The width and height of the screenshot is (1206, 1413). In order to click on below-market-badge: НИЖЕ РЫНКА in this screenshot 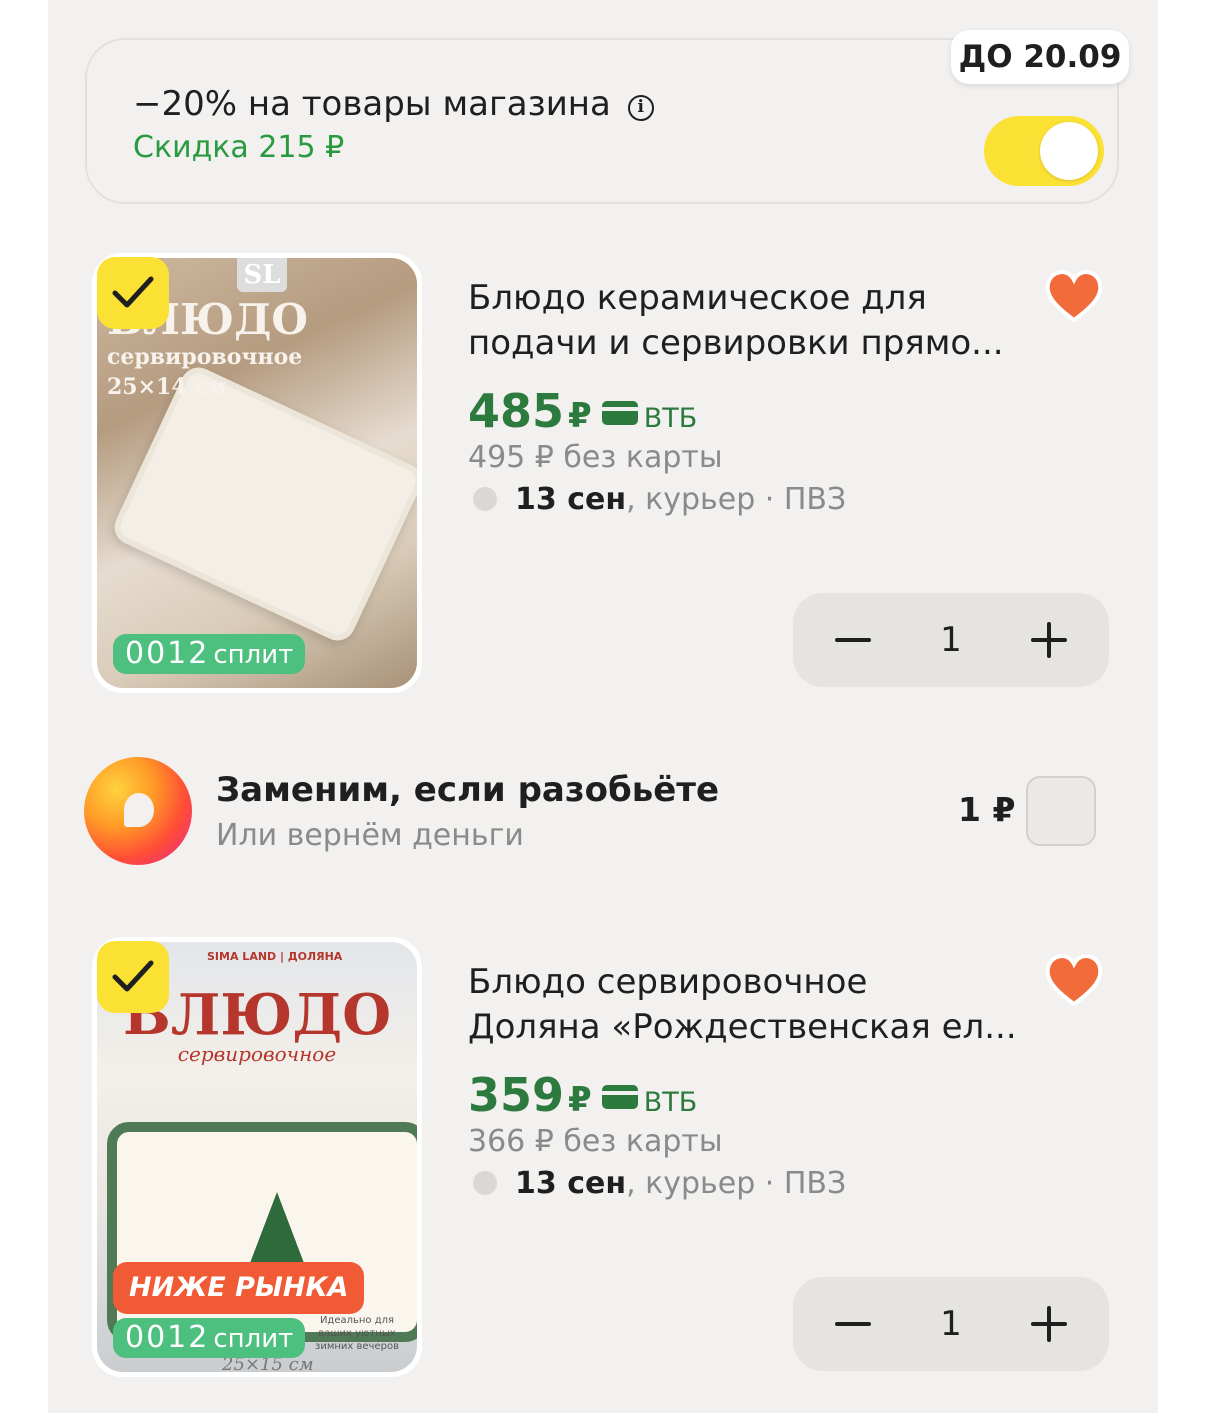, I will do `click(239, 1288)`.